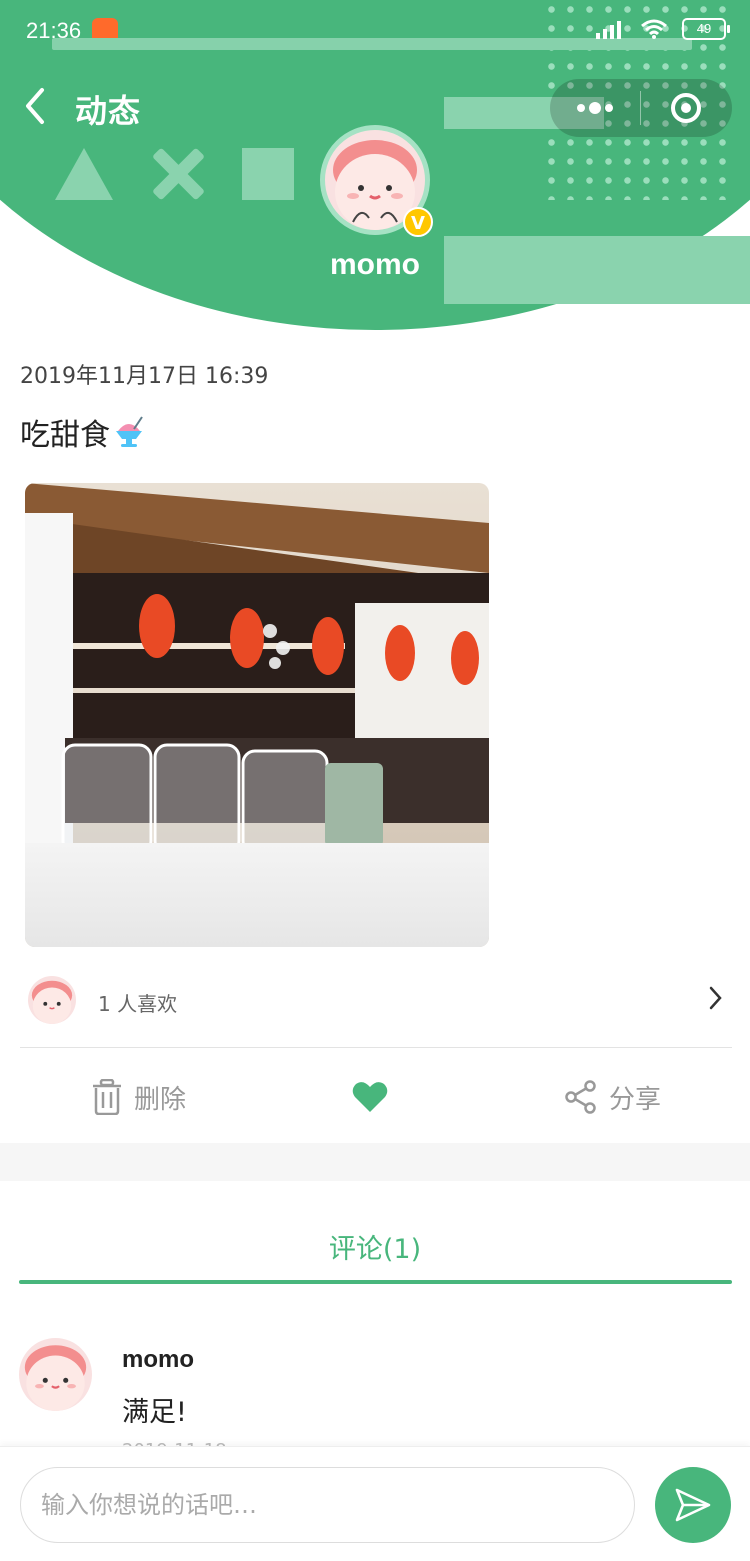  Describe the element at coordinates (84, 174) in the screenshot. I see `triangle-deco-icon` at that location.